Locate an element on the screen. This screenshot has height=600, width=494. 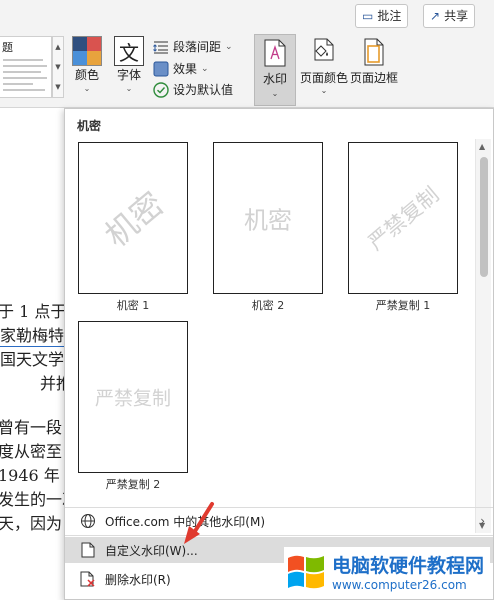
remove-document-icon is located at coordinates (88, 579).